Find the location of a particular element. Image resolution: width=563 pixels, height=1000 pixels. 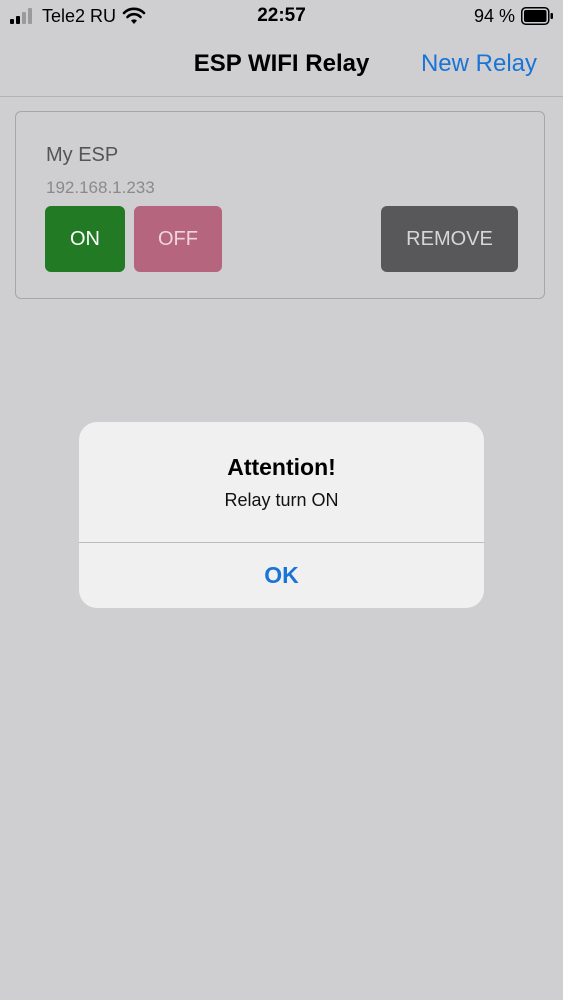

battery-icon is located at coordinates (537, 16).